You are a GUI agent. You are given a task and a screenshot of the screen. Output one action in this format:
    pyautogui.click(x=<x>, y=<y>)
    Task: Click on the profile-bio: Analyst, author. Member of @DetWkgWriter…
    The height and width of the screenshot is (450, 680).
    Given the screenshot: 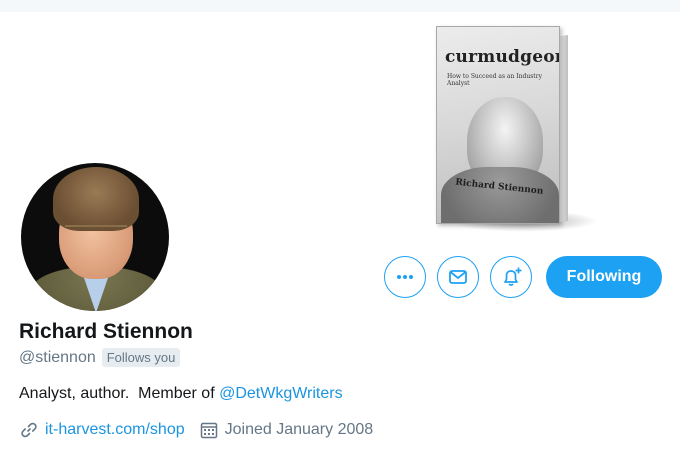 What is the action you would take?
    pyautogui.click(x=181, y=394)
    